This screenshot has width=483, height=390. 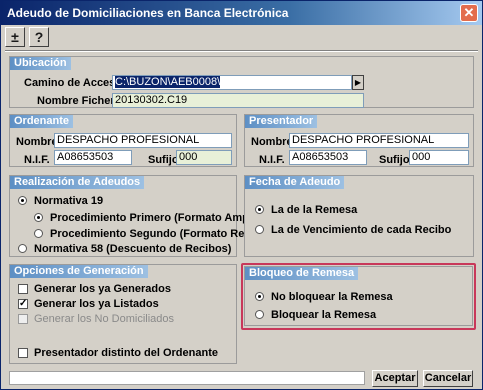 I want to click on bloquear-radio, so click(x=259, y=314).